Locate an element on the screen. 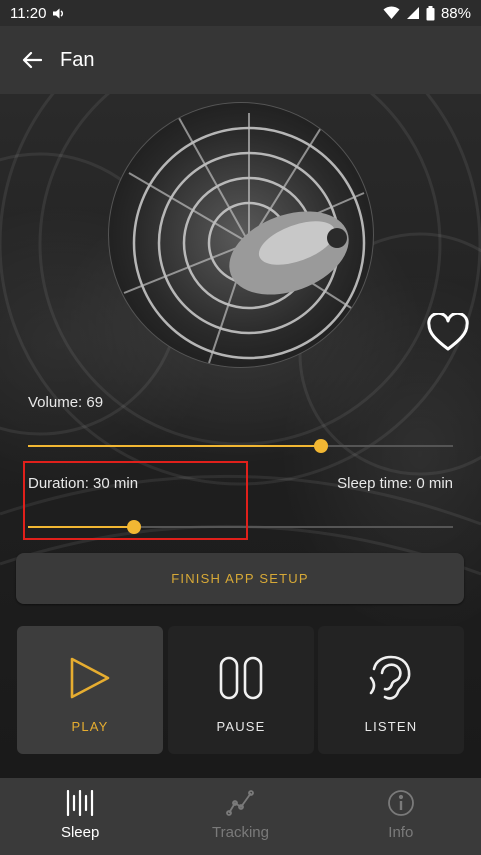 This screenshot has height=855, width=481. favorite-button is located at coordinates (448, 332).